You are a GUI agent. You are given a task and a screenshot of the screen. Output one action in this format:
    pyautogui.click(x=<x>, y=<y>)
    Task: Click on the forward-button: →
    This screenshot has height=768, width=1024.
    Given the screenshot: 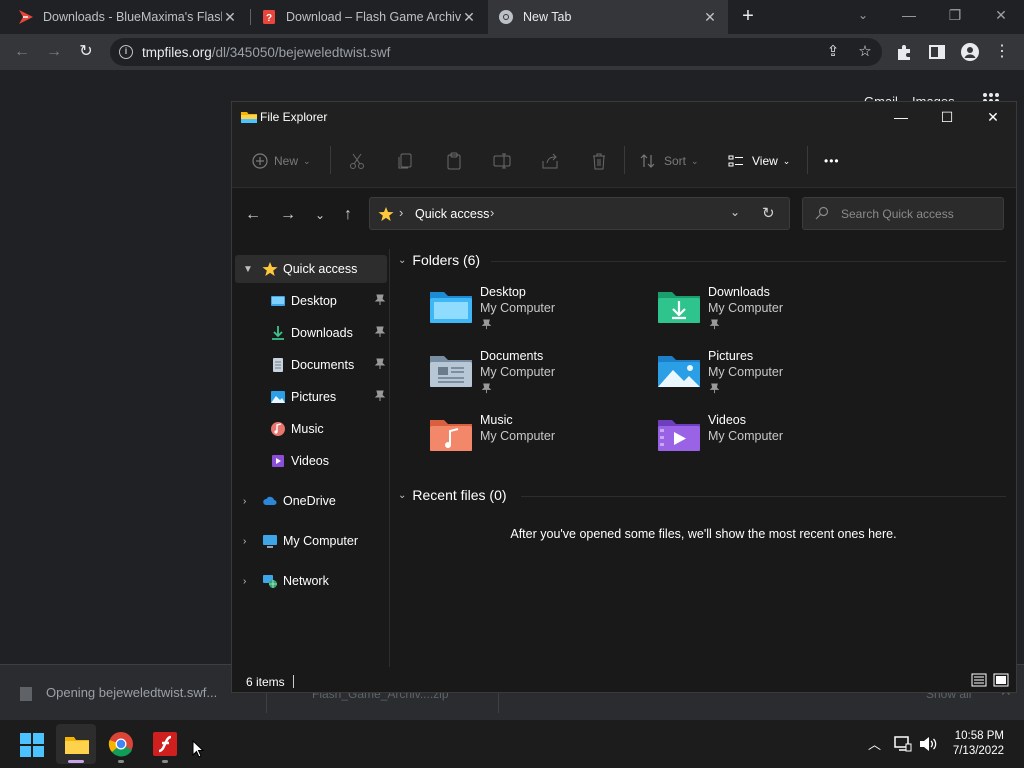 What is the action you would take?
    pyautogui.click(x=54, y=52)
    